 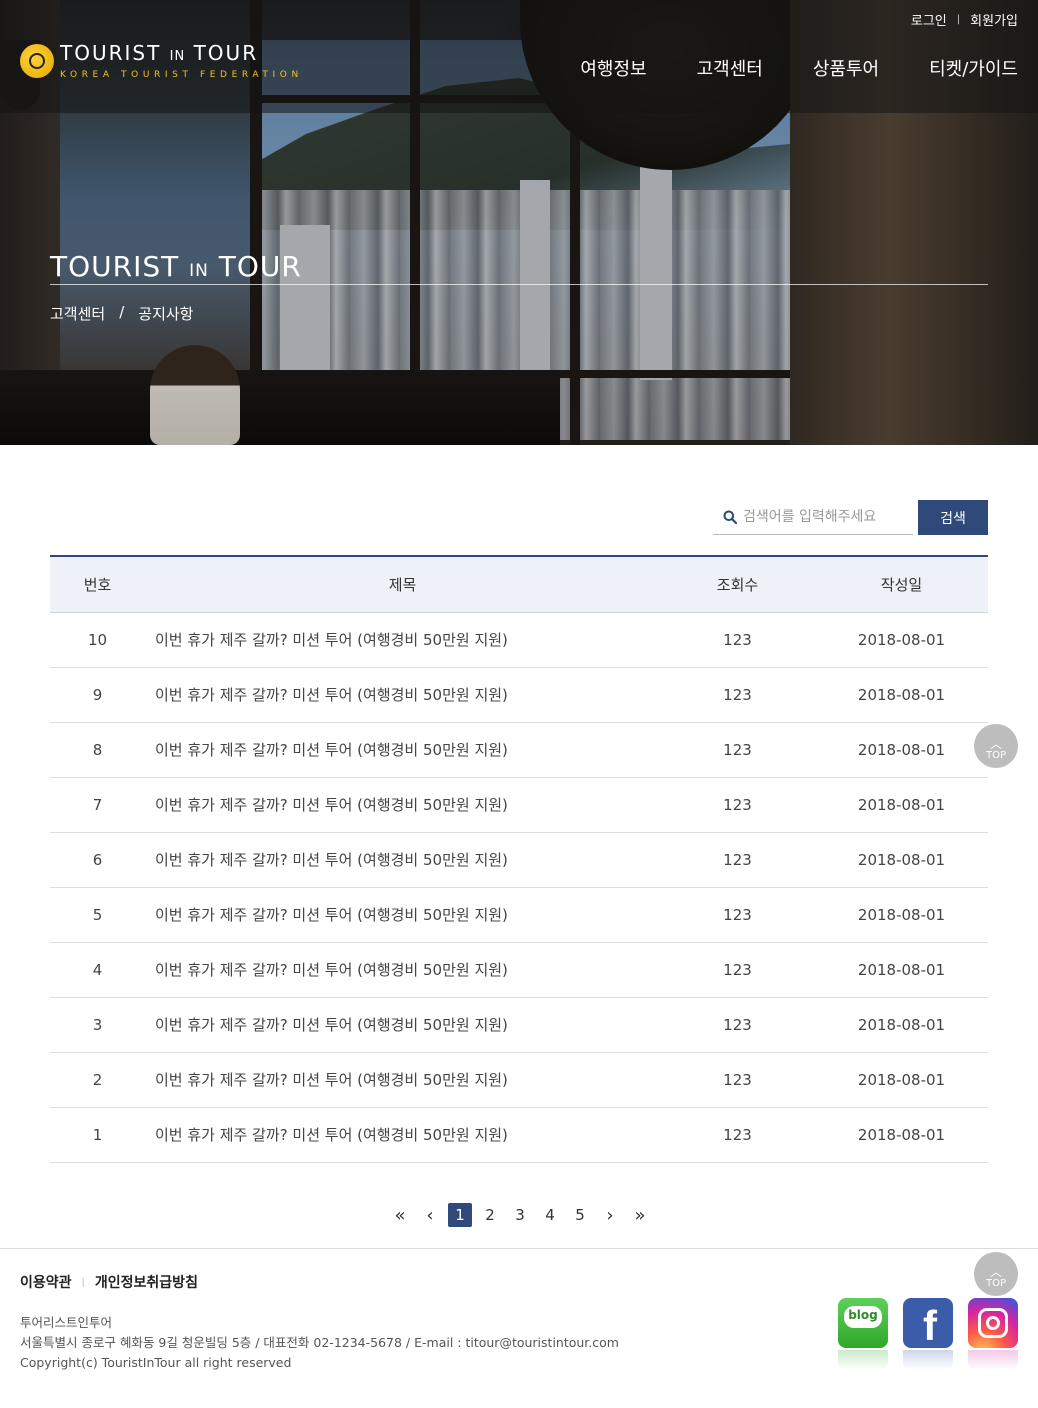 What do you see at coordinates (846, 68) in the screenshot?
I see `nav-product-tour: 상품투어` at bounding box center [846, 68].